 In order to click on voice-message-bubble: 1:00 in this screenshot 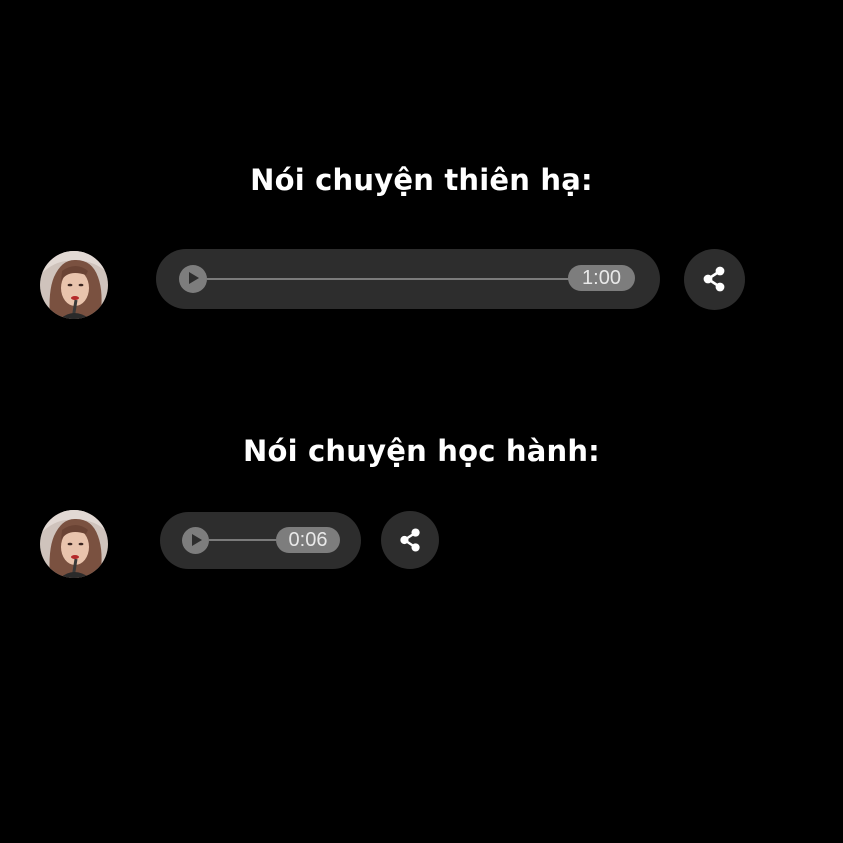, I will do `click(408, 279)`.